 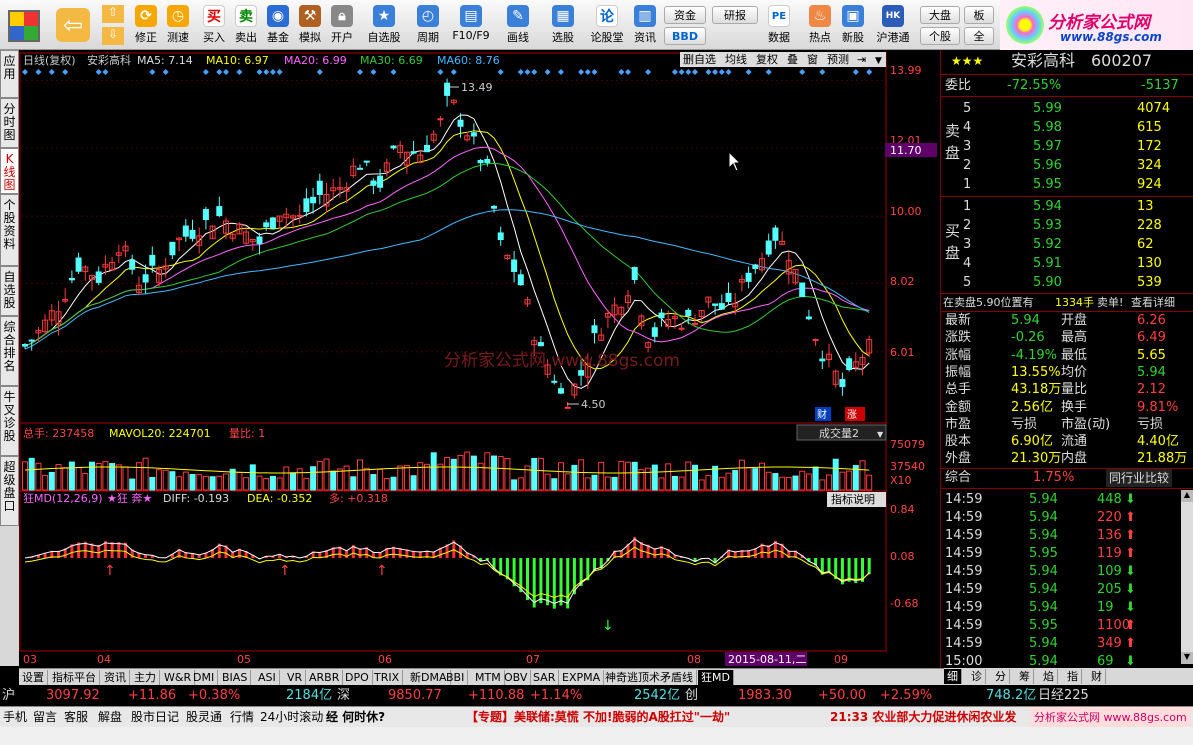 What do you see at coordinates (735, 15) in the screenshot?
I see `research-button: 研报` at bounding box center [735, 15].